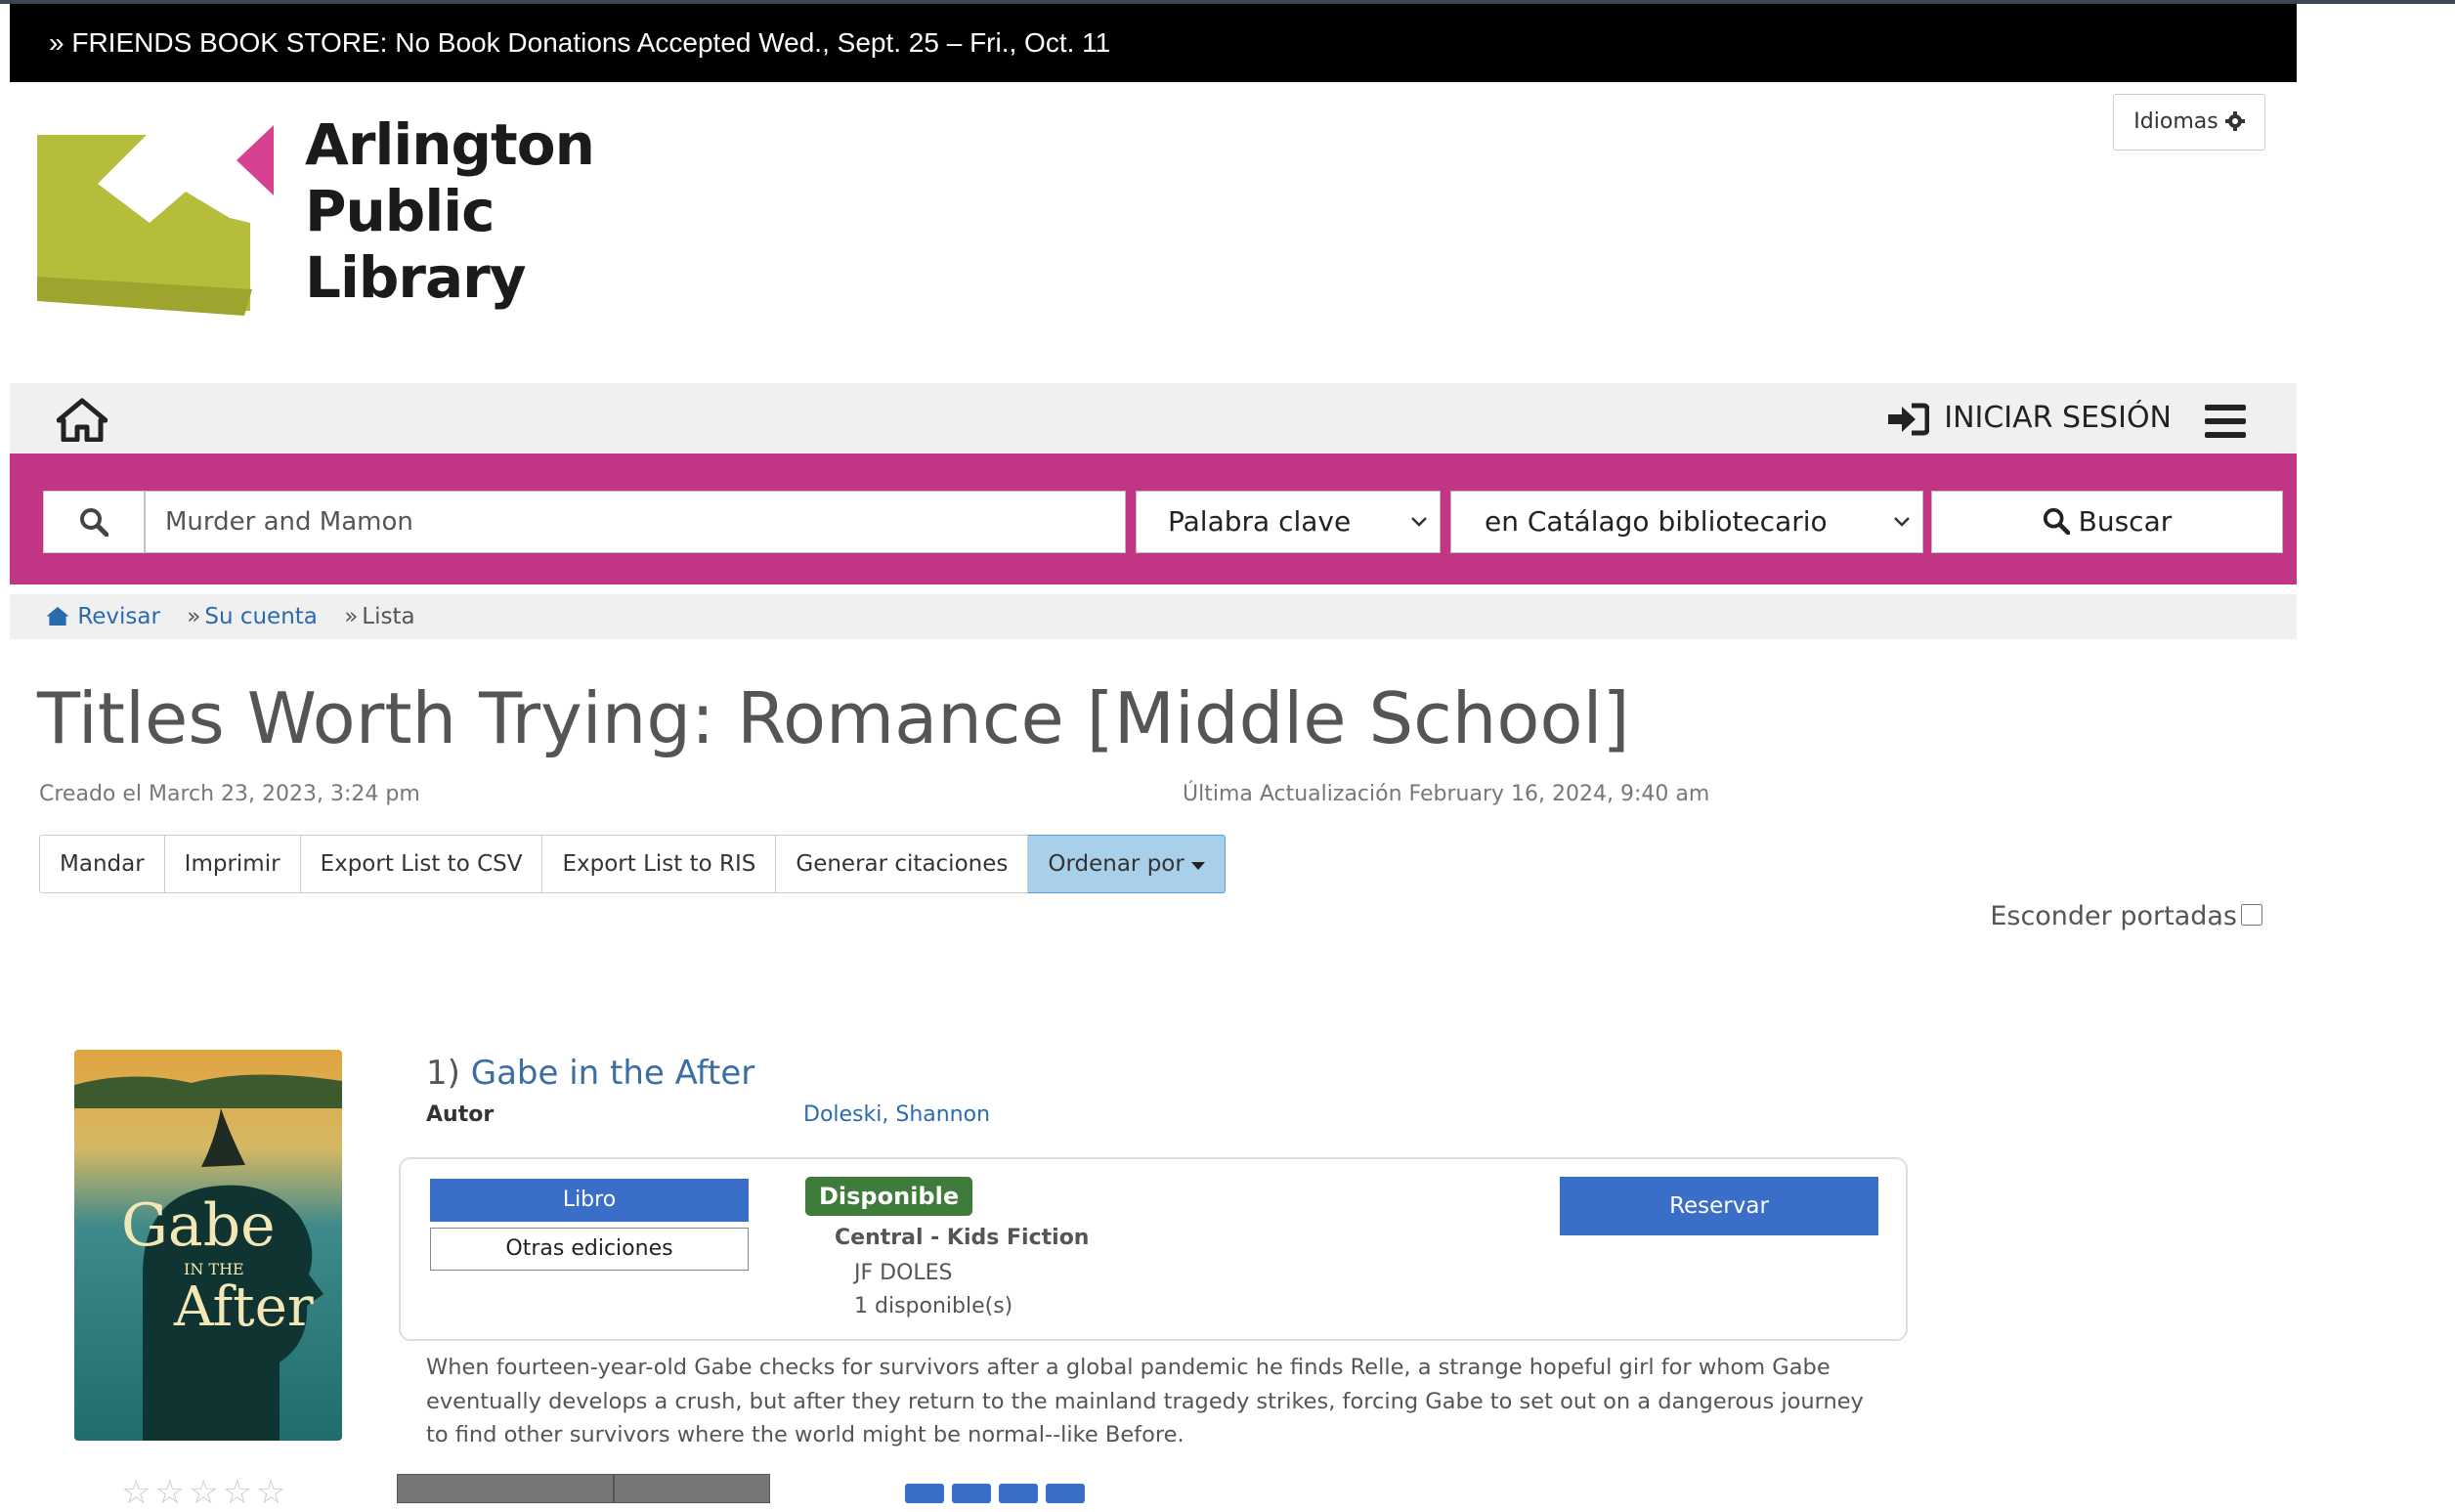 The height and width of the screenshot is (1512, 2455). Describe the element at coordinates (199, 1225) in the screenshot. I see `cover-title-1: Gabe` at that location.